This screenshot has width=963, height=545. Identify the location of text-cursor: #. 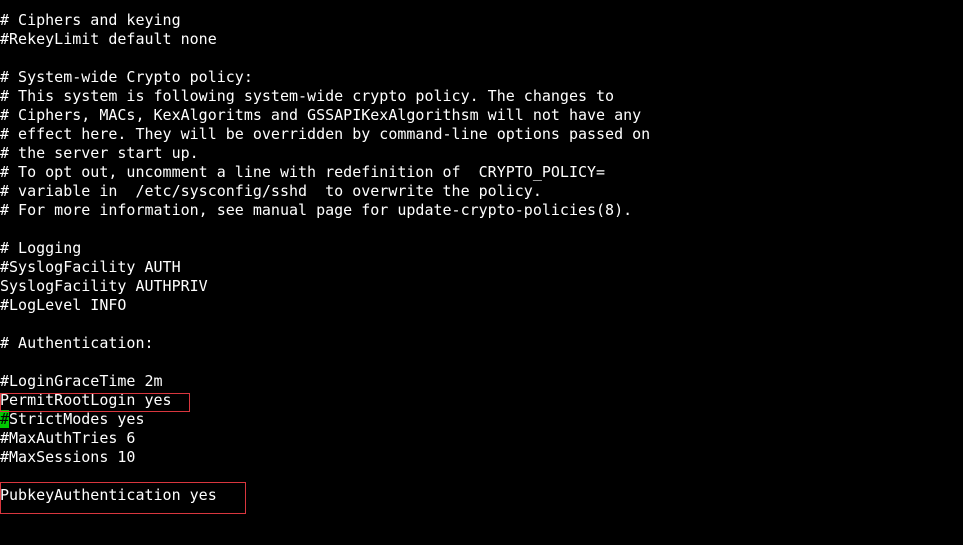
(5, 419).